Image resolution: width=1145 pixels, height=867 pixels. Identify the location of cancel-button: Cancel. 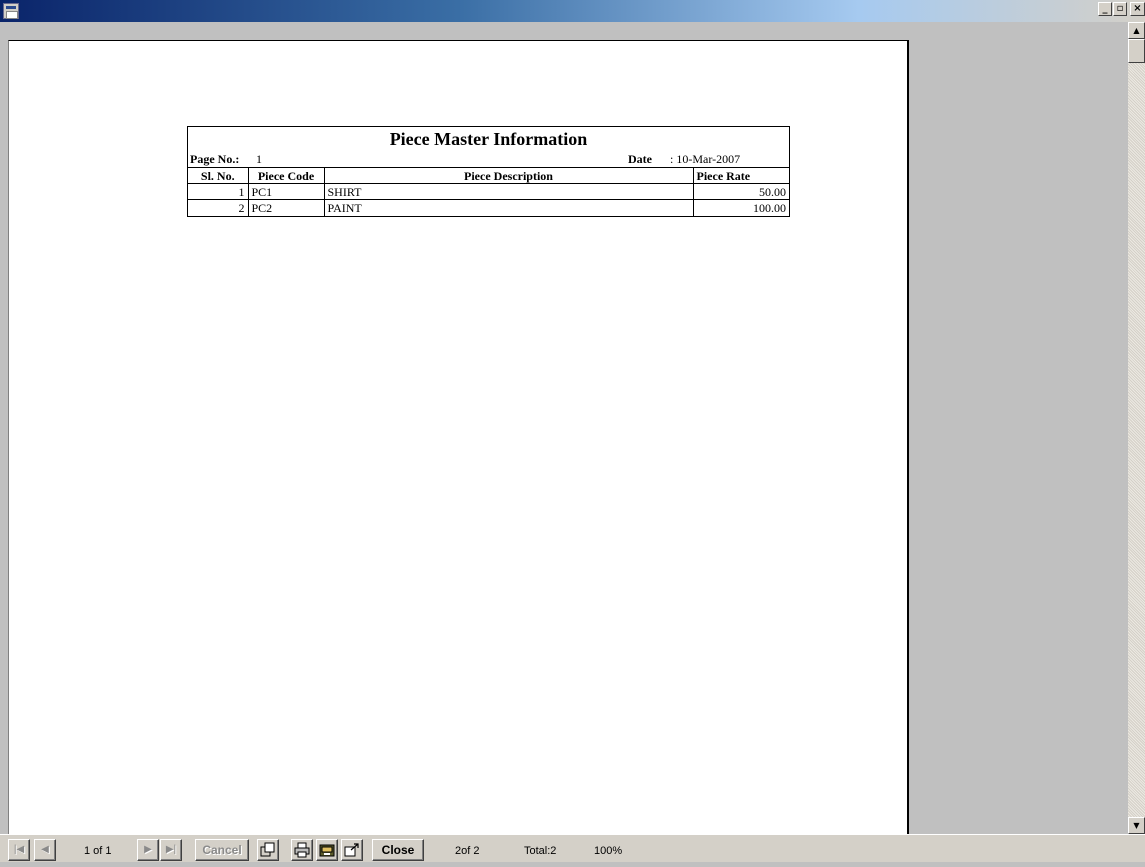
(222, 850).